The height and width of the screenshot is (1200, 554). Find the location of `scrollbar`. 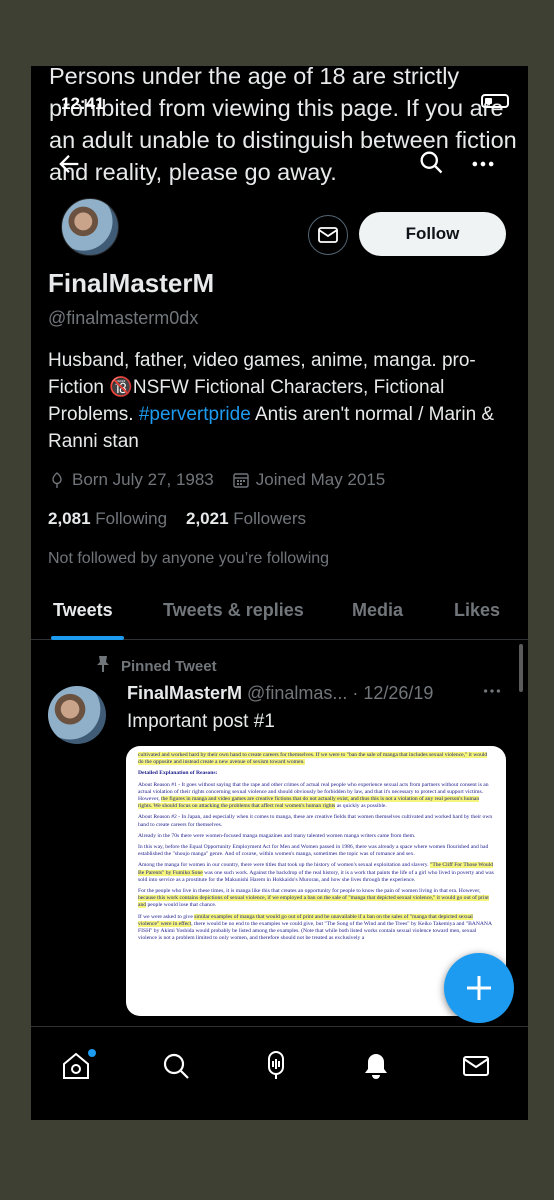

scrollbar is located at coordinates (521, 668).